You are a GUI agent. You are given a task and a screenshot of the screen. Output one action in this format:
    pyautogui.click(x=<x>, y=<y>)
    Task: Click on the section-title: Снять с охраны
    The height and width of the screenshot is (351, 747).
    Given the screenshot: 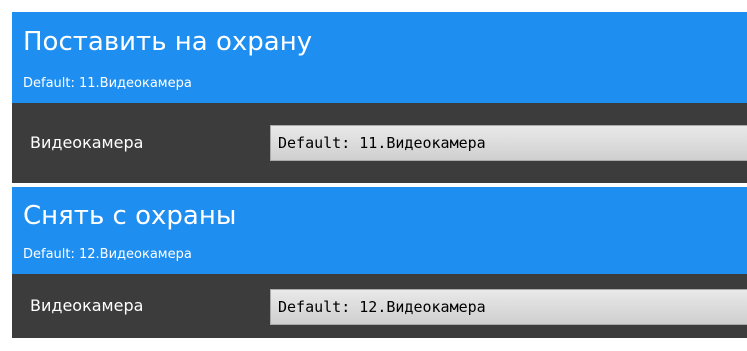 What is the action you would take?
    pyautogui.click(x=130, y=216)
    